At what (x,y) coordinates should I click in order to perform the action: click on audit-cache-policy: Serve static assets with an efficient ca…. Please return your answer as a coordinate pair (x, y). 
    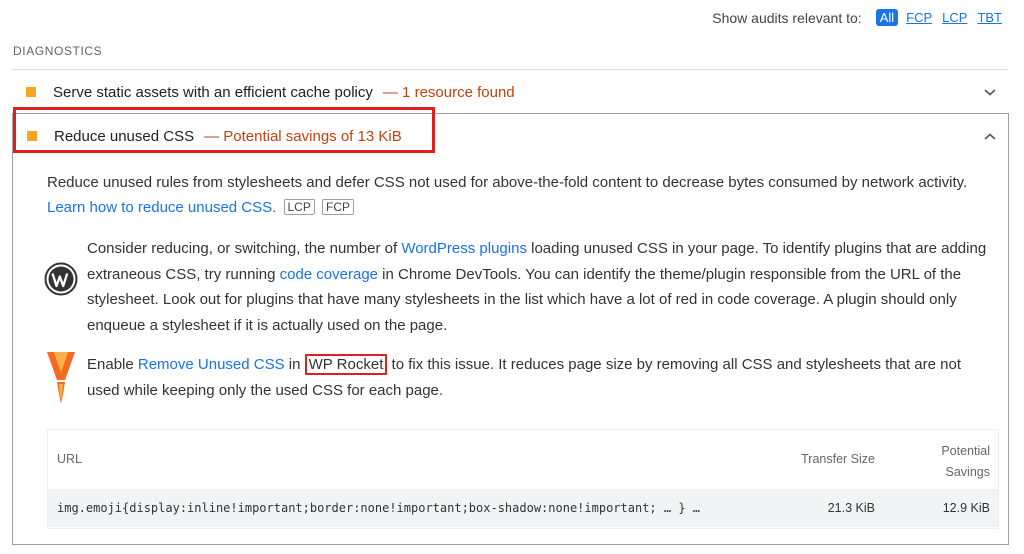
    Looking at the image, I should click on (510, 91).